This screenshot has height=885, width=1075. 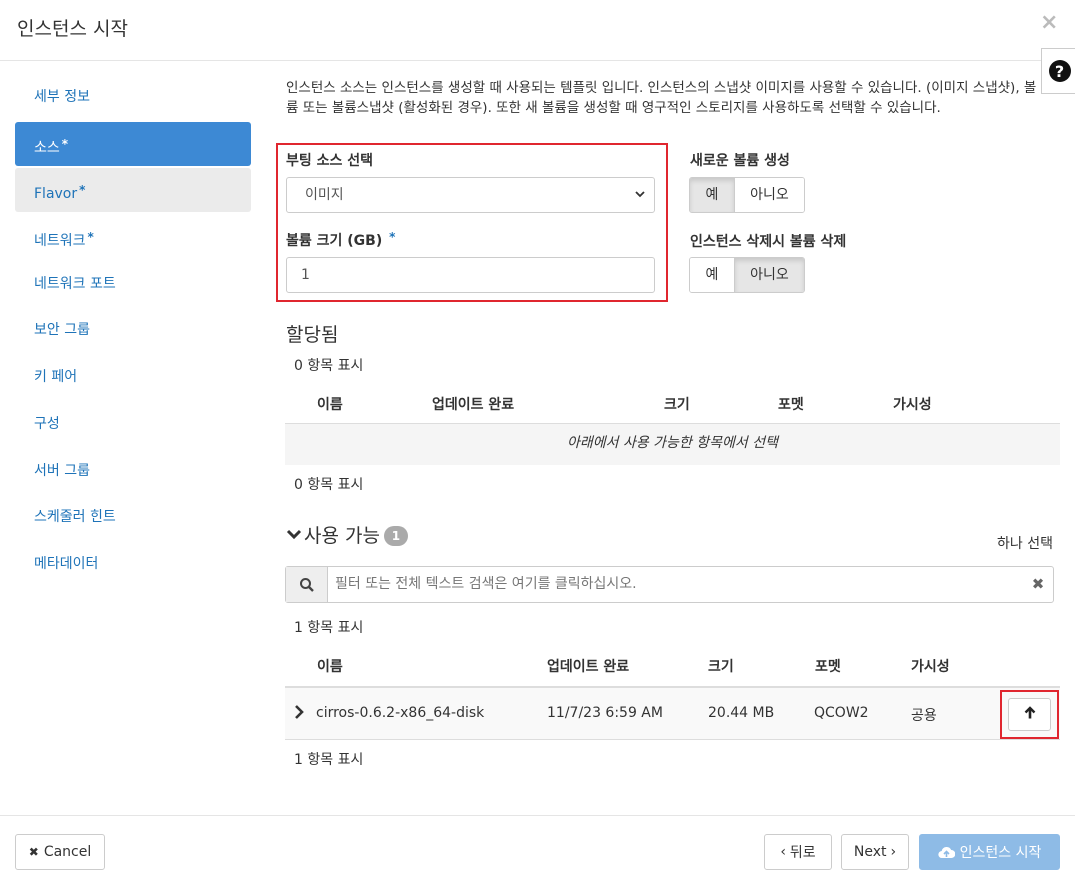 What do you see at coordinates (75, 283) in the screenshot?
I see `nav-label: 네트워크 포트` at bounding box center [75, 283].